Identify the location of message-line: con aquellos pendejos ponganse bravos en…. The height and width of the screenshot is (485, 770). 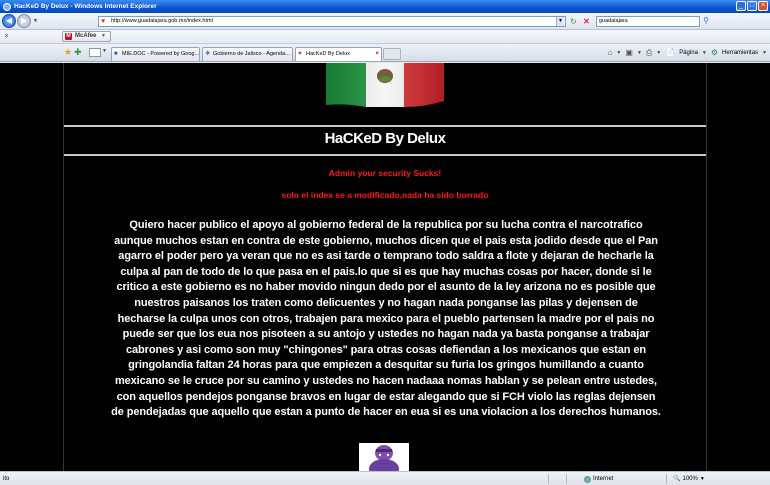
(386, 396).